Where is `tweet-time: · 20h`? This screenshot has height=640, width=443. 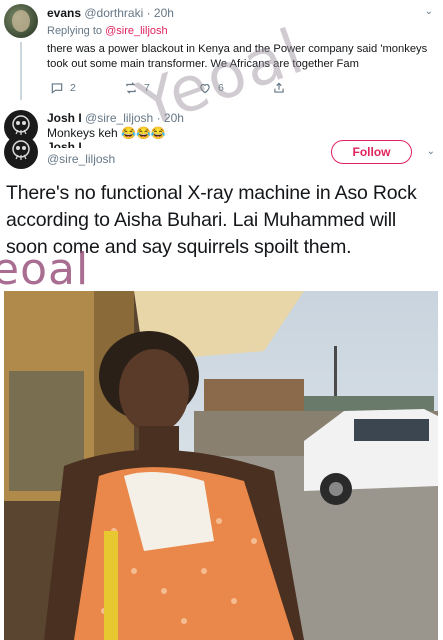
tweet-time: · 20h is located at coordinates (160, 13).